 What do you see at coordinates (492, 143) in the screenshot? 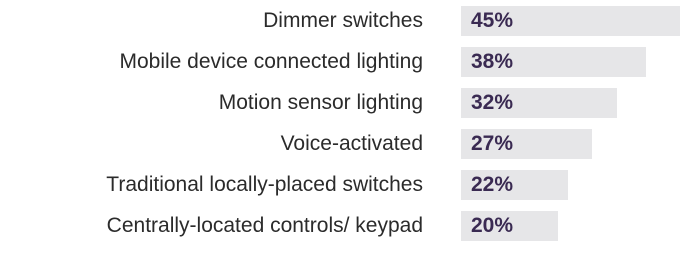
I see `value-label: 27%` at bounding box center [492, 143].